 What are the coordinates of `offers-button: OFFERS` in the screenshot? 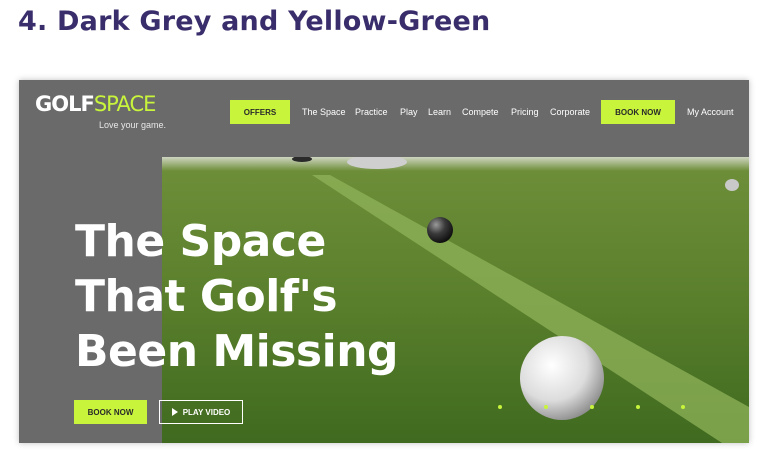 It's located at (260, 112).